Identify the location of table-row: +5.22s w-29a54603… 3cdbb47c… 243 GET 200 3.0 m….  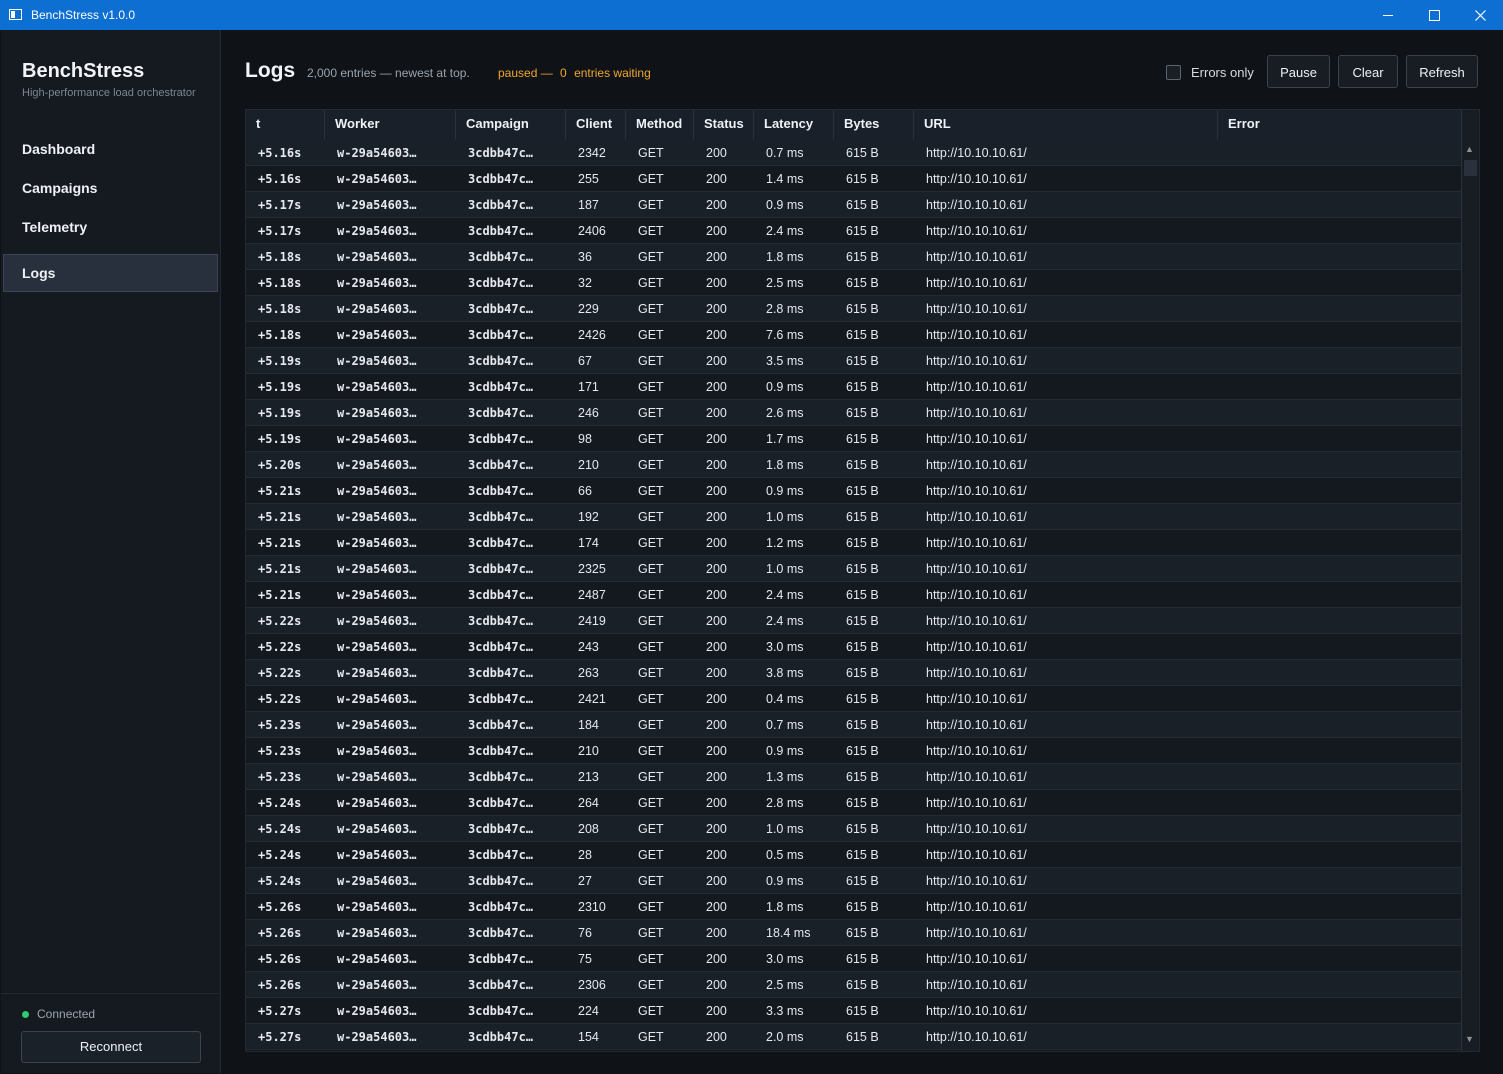
(853, 647).